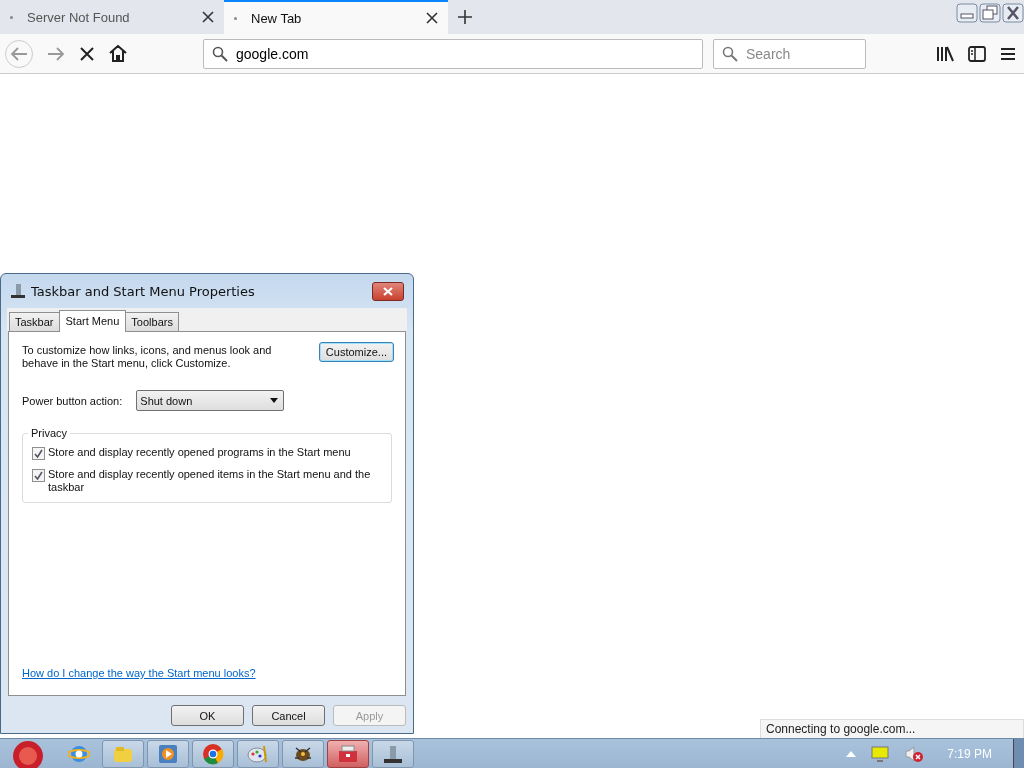 The image size is (1024, 768). I want to click on dialog-tab: Start Menu, so click(92, 321).